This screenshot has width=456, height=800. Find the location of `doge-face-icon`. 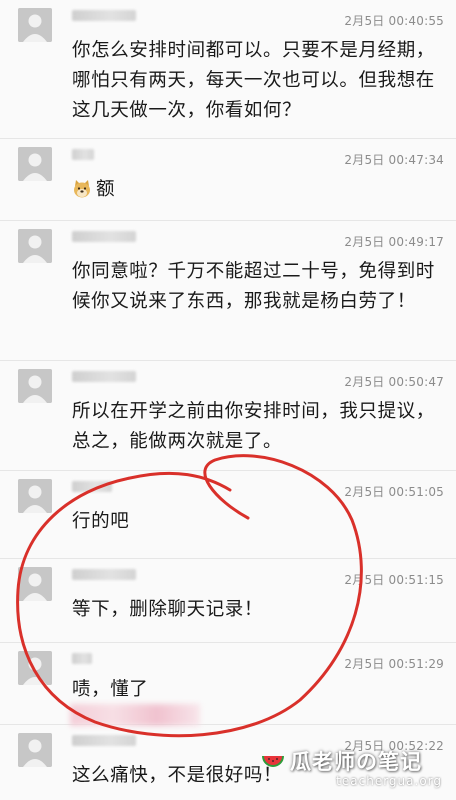

doge-face-icon is located at coordinates (82, 189).